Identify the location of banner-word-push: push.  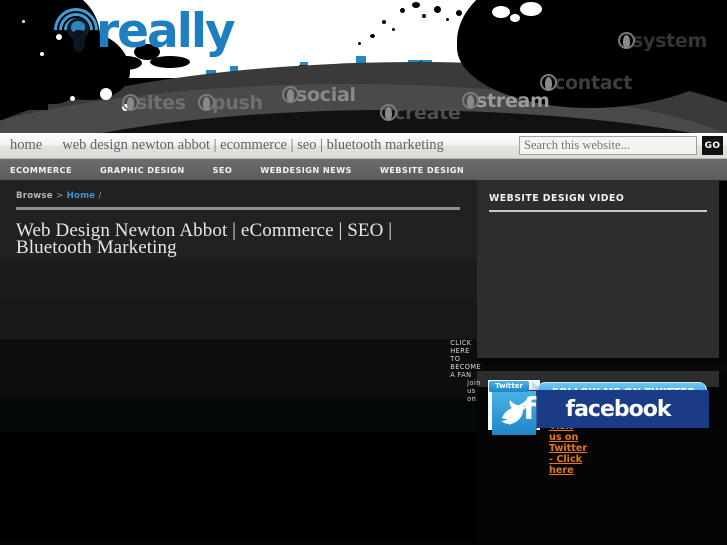
(230, 103).